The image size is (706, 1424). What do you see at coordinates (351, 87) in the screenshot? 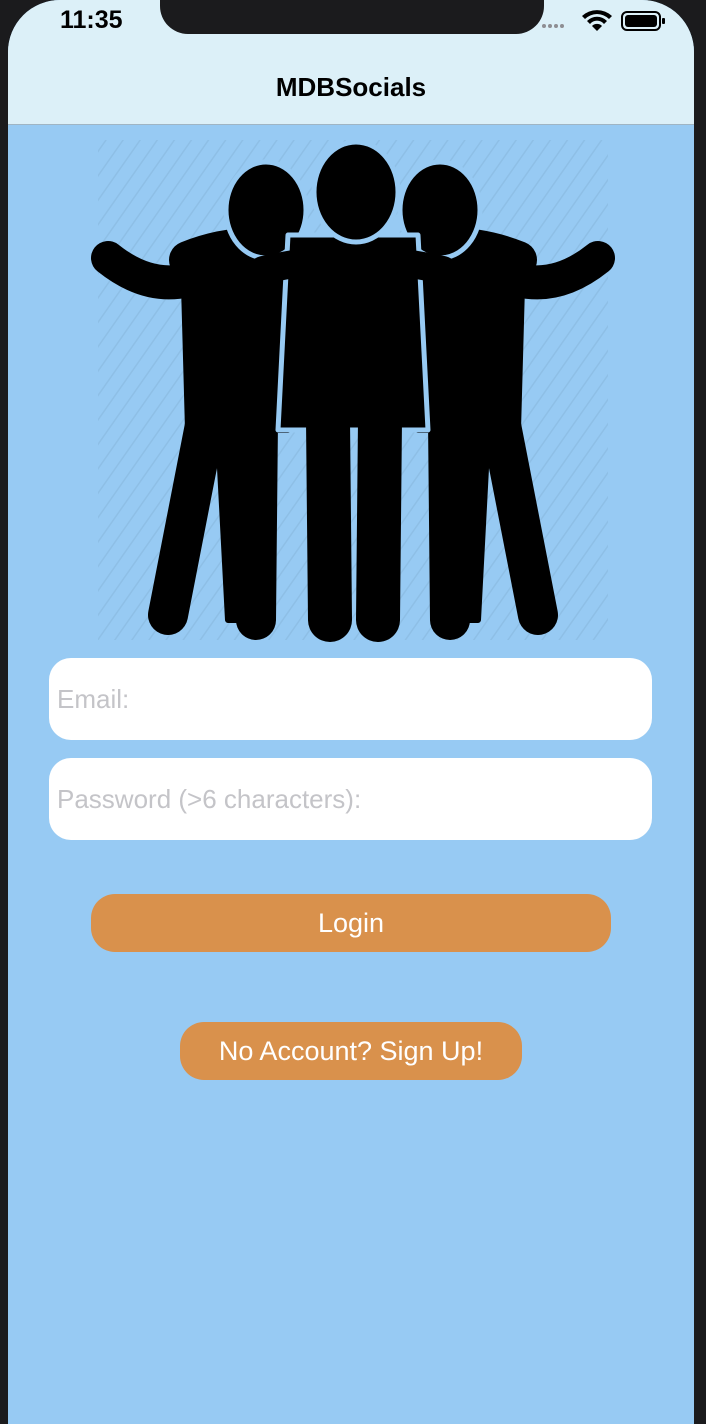
I see `nav-title: MDBSocials` at bounding box center [351, 87].